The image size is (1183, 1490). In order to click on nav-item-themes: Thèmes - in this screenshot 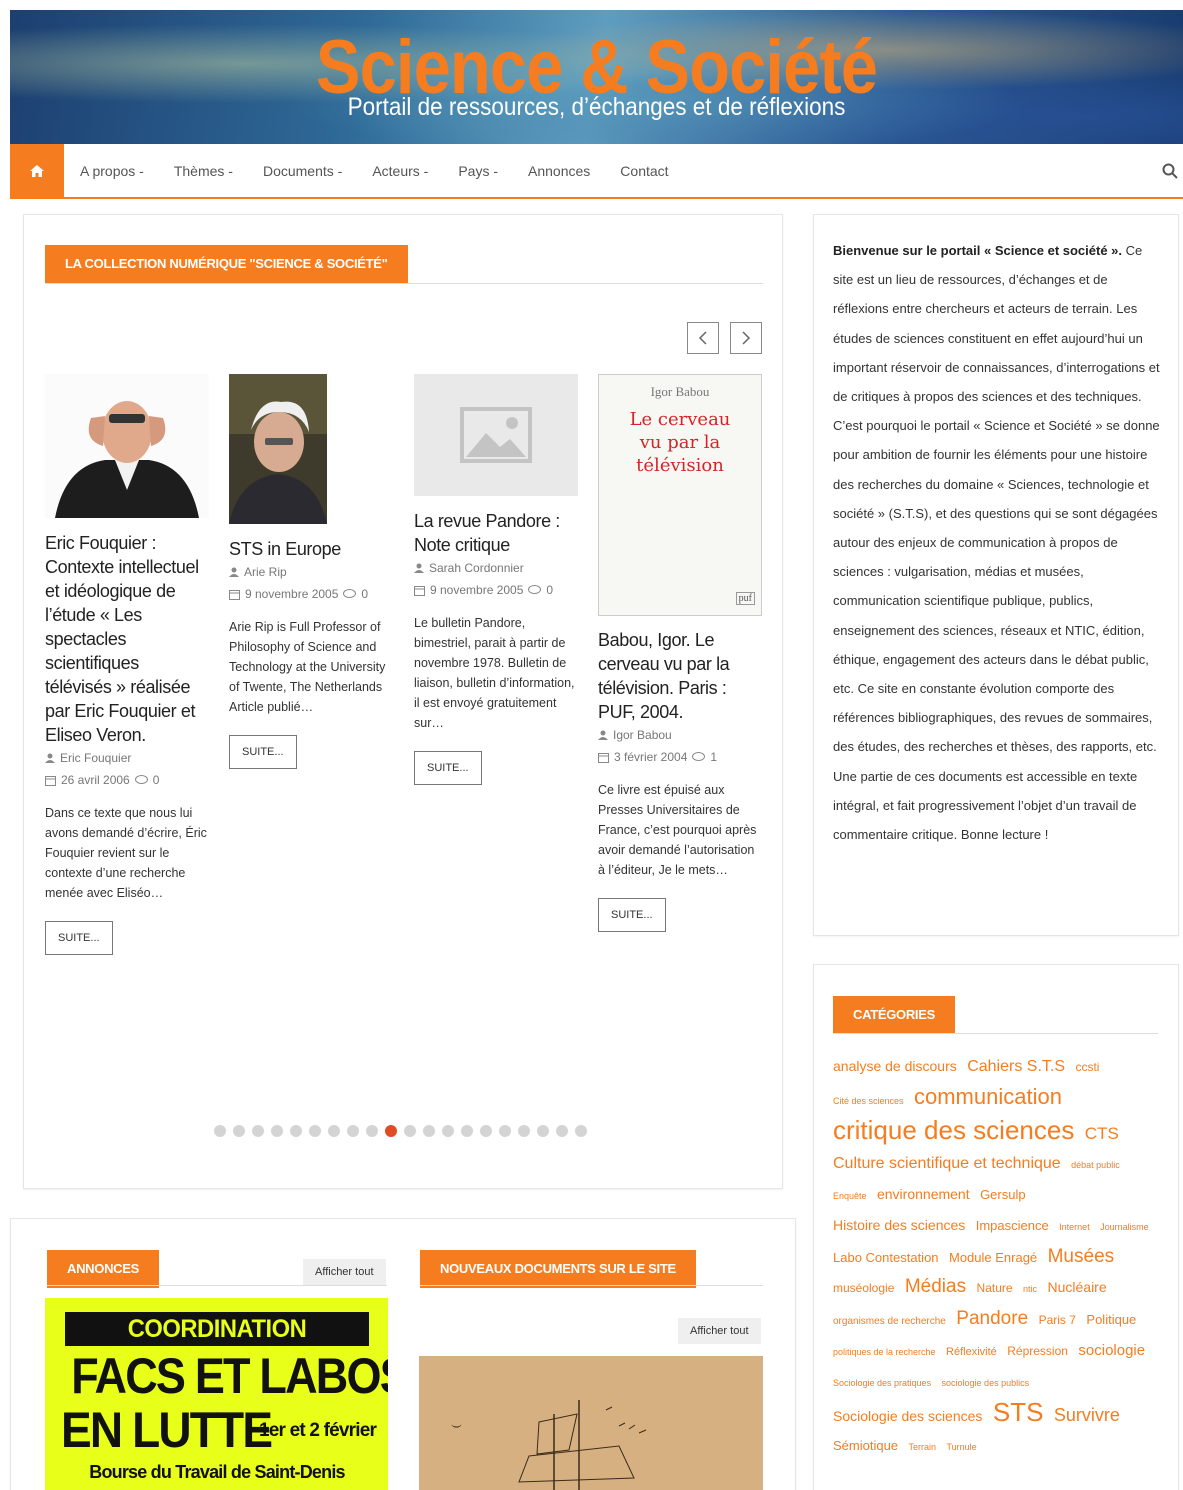, I will do `click(203, 171)`.